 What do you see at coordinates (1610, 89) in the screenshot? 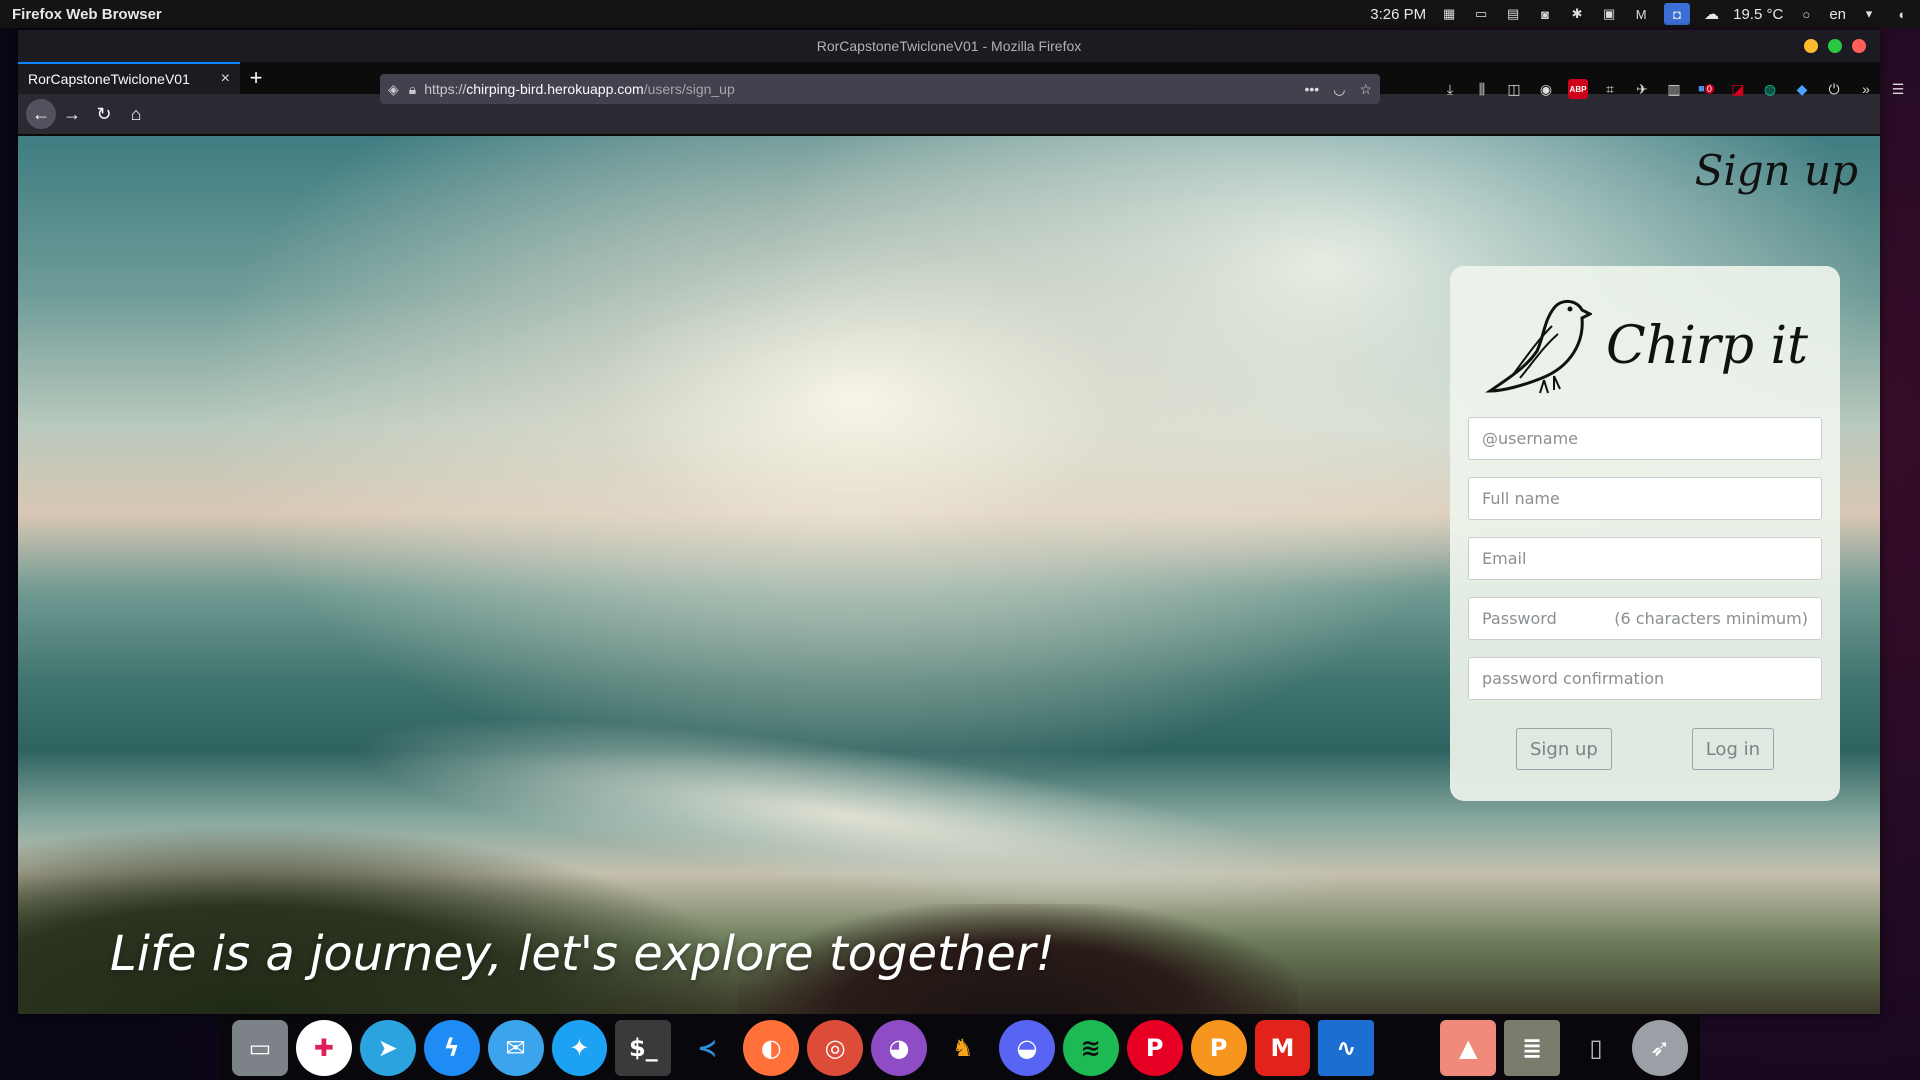
I see `crop-icon: ⌗` at bounding box center [1610, 89].